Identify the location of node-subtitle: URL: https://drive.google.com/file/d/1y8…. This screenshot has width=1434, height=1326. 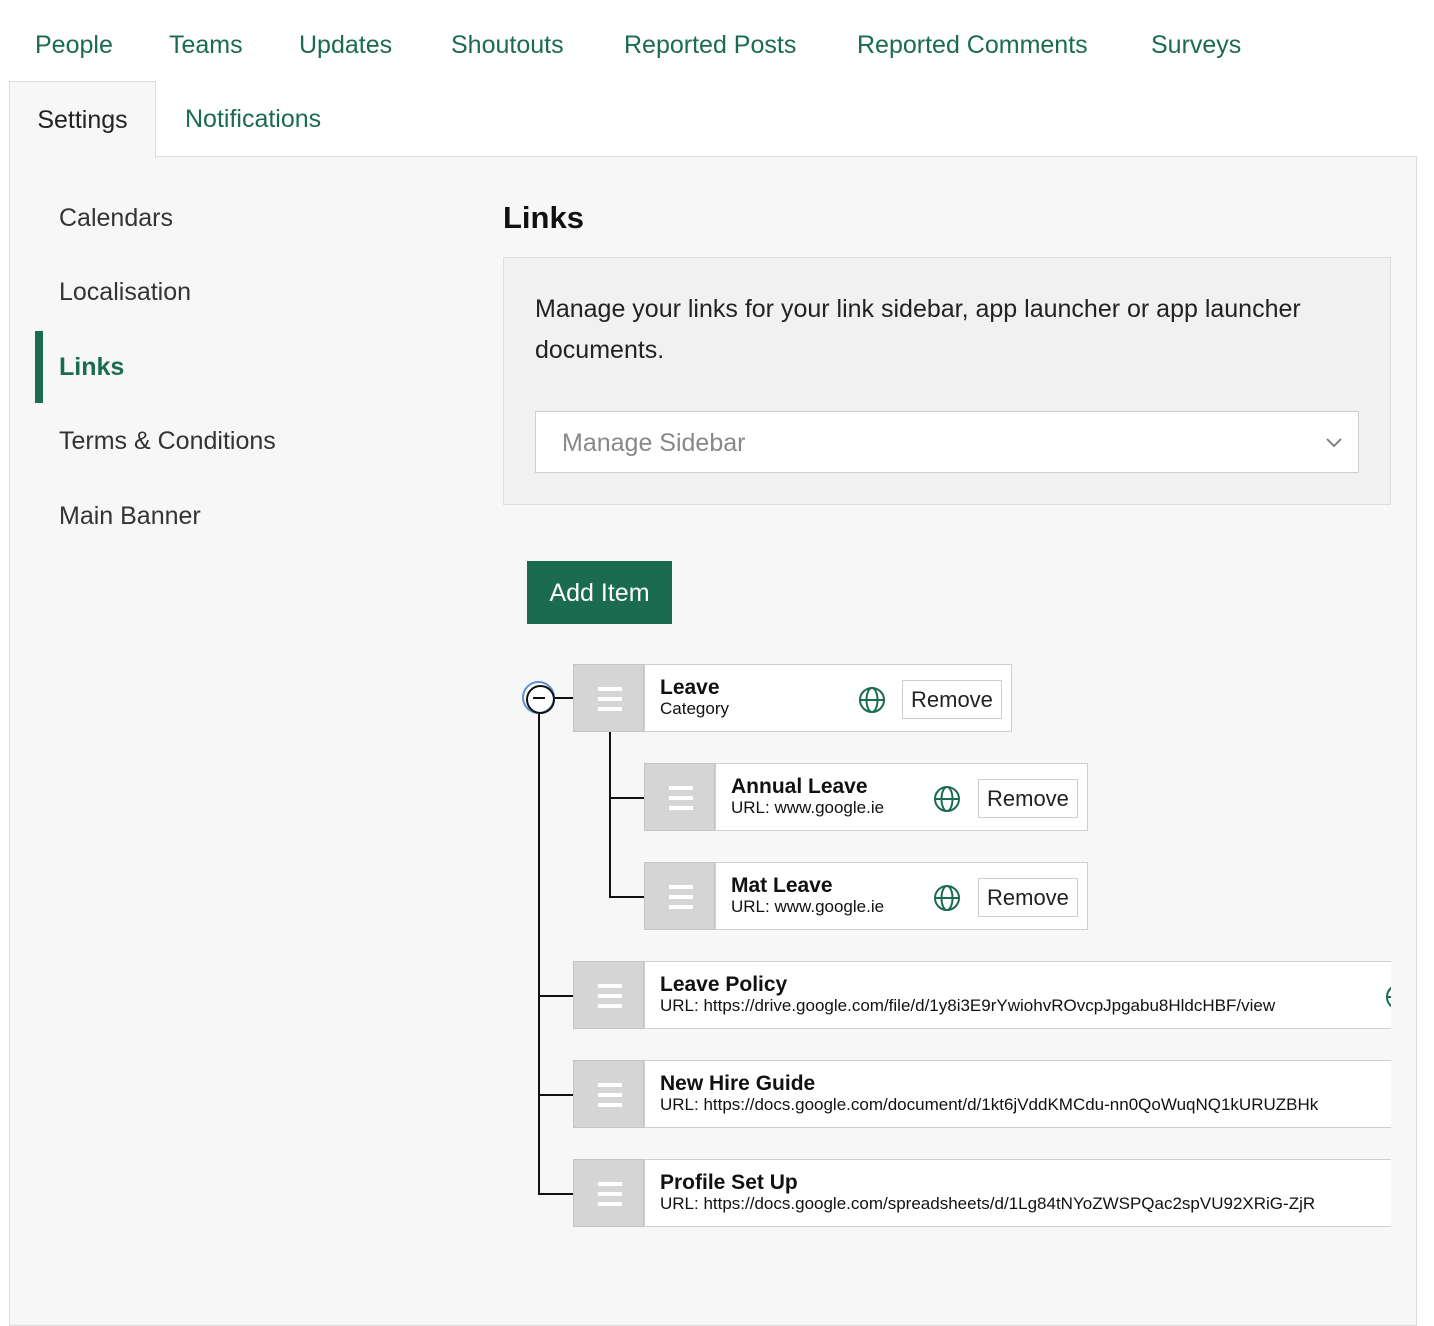
(968, 1005).